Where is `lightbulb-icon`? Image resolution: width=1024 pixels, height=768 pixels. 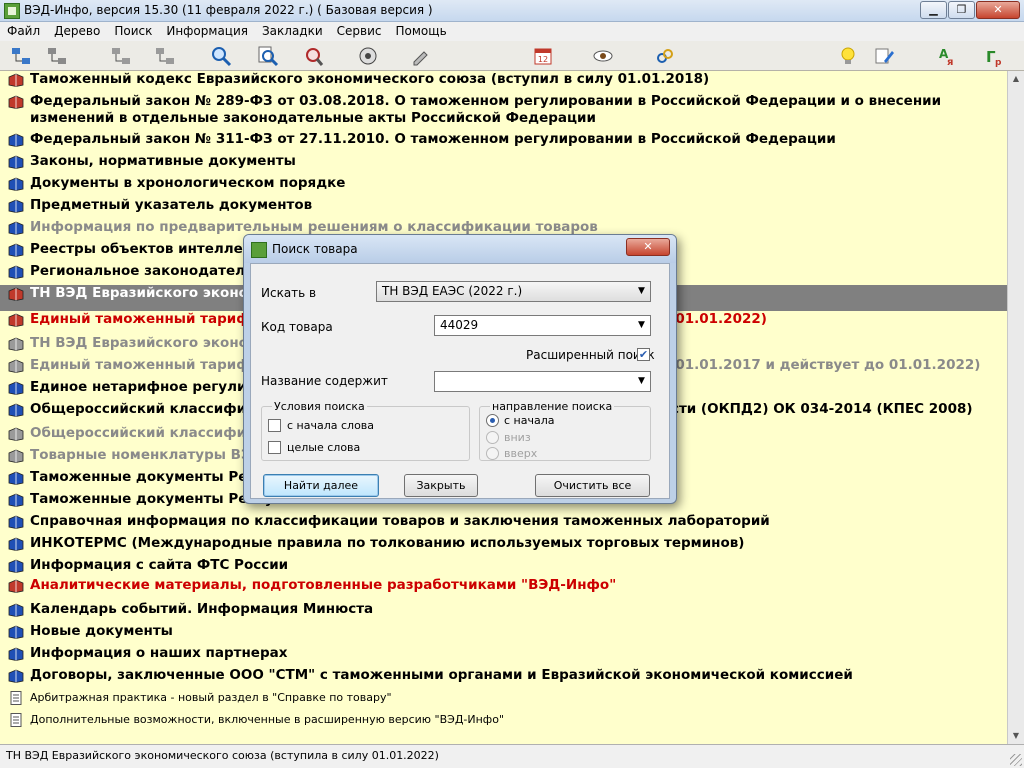 lightbulb-icon is located at coordinates (848, 56).